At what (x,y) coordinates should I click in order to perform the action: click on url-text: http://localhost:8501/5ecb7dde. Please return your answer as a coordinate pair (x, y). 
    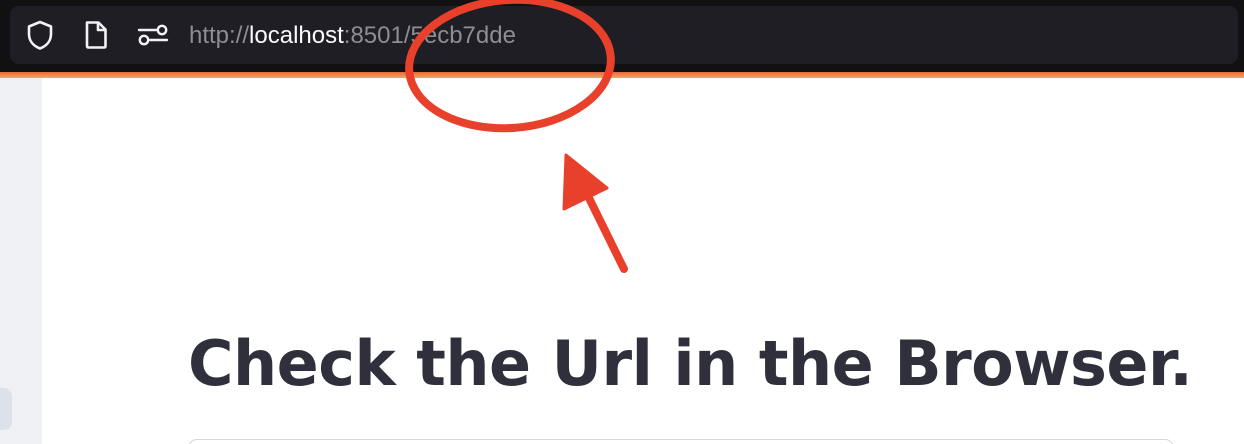
    Looking at the image, I should click on (352, 36).